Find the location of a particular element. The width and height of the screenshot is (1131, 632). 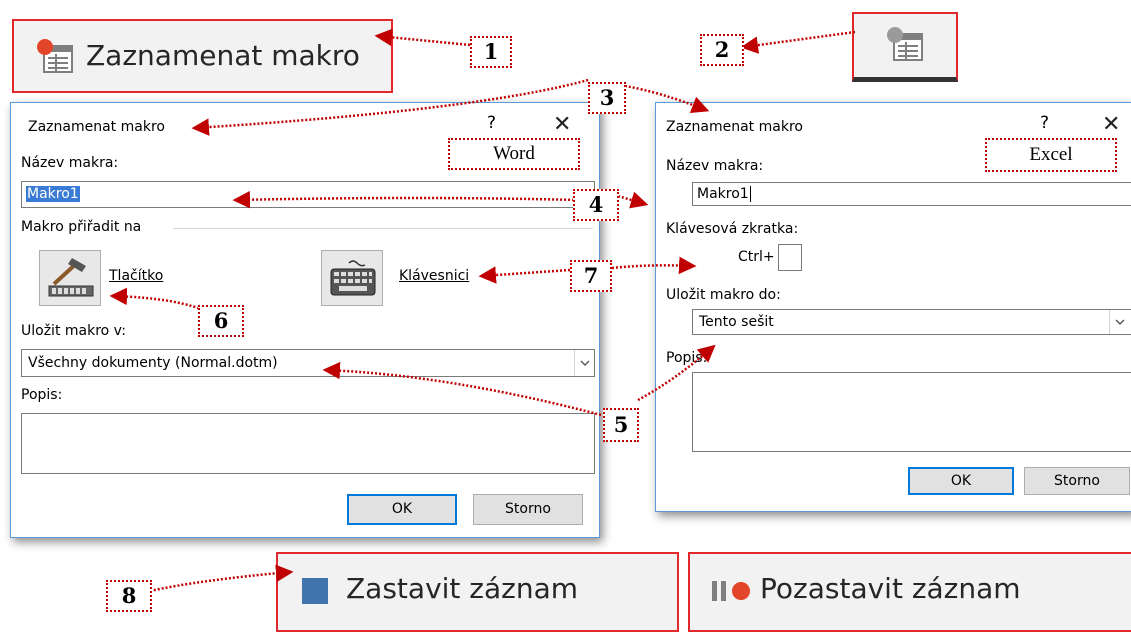

stop-icon is located at coordinates (315, 591).